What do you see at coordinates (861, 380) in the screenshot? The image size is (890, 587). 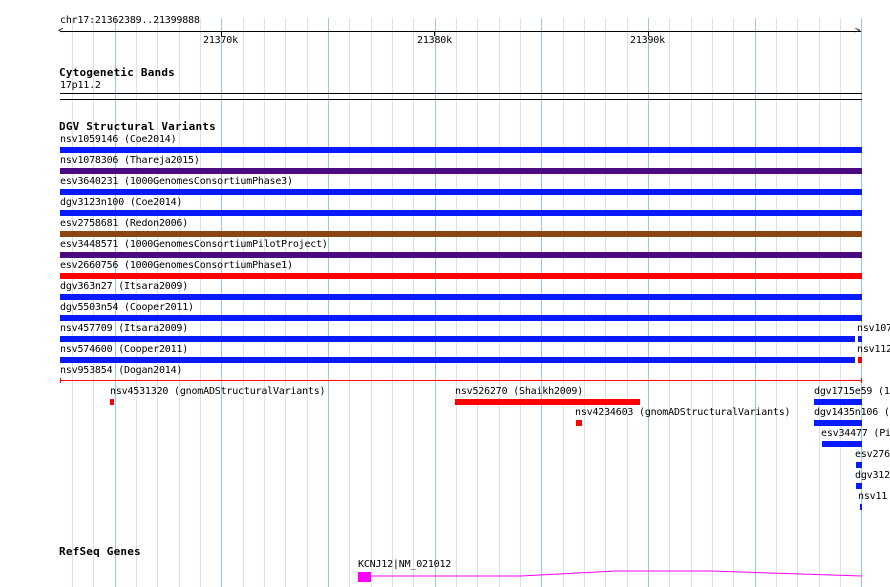 I see `sv-feature-right-end` at bounding box center [861, 380].